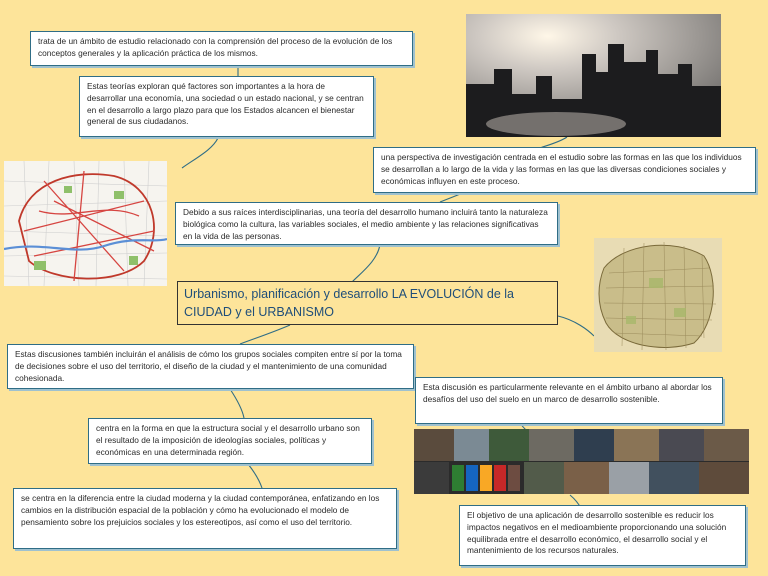 The width and height of the screenshot is (768, 576). Describe the element at coordinates (581, 461) in the screenshot. I see `urban-collage-photo` at that location.